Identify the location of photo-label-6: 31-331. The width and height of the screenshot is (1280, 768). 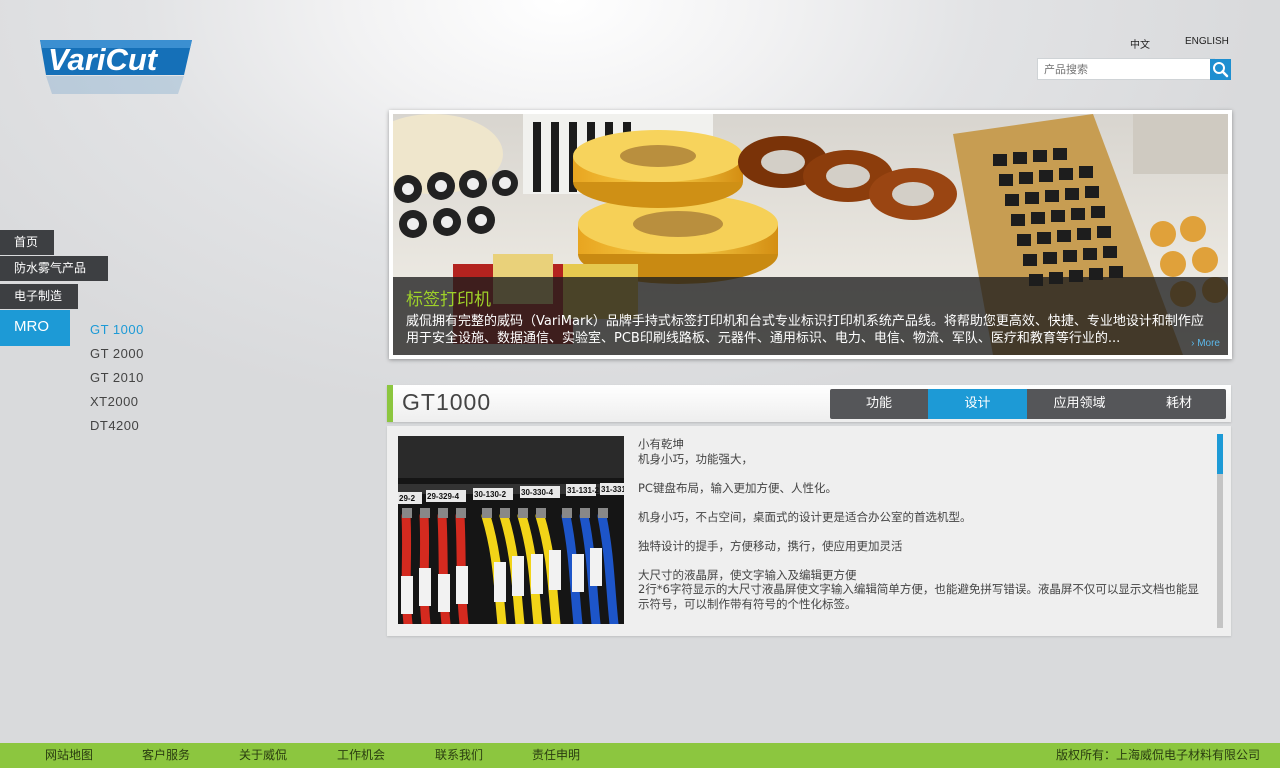
(612, 489).